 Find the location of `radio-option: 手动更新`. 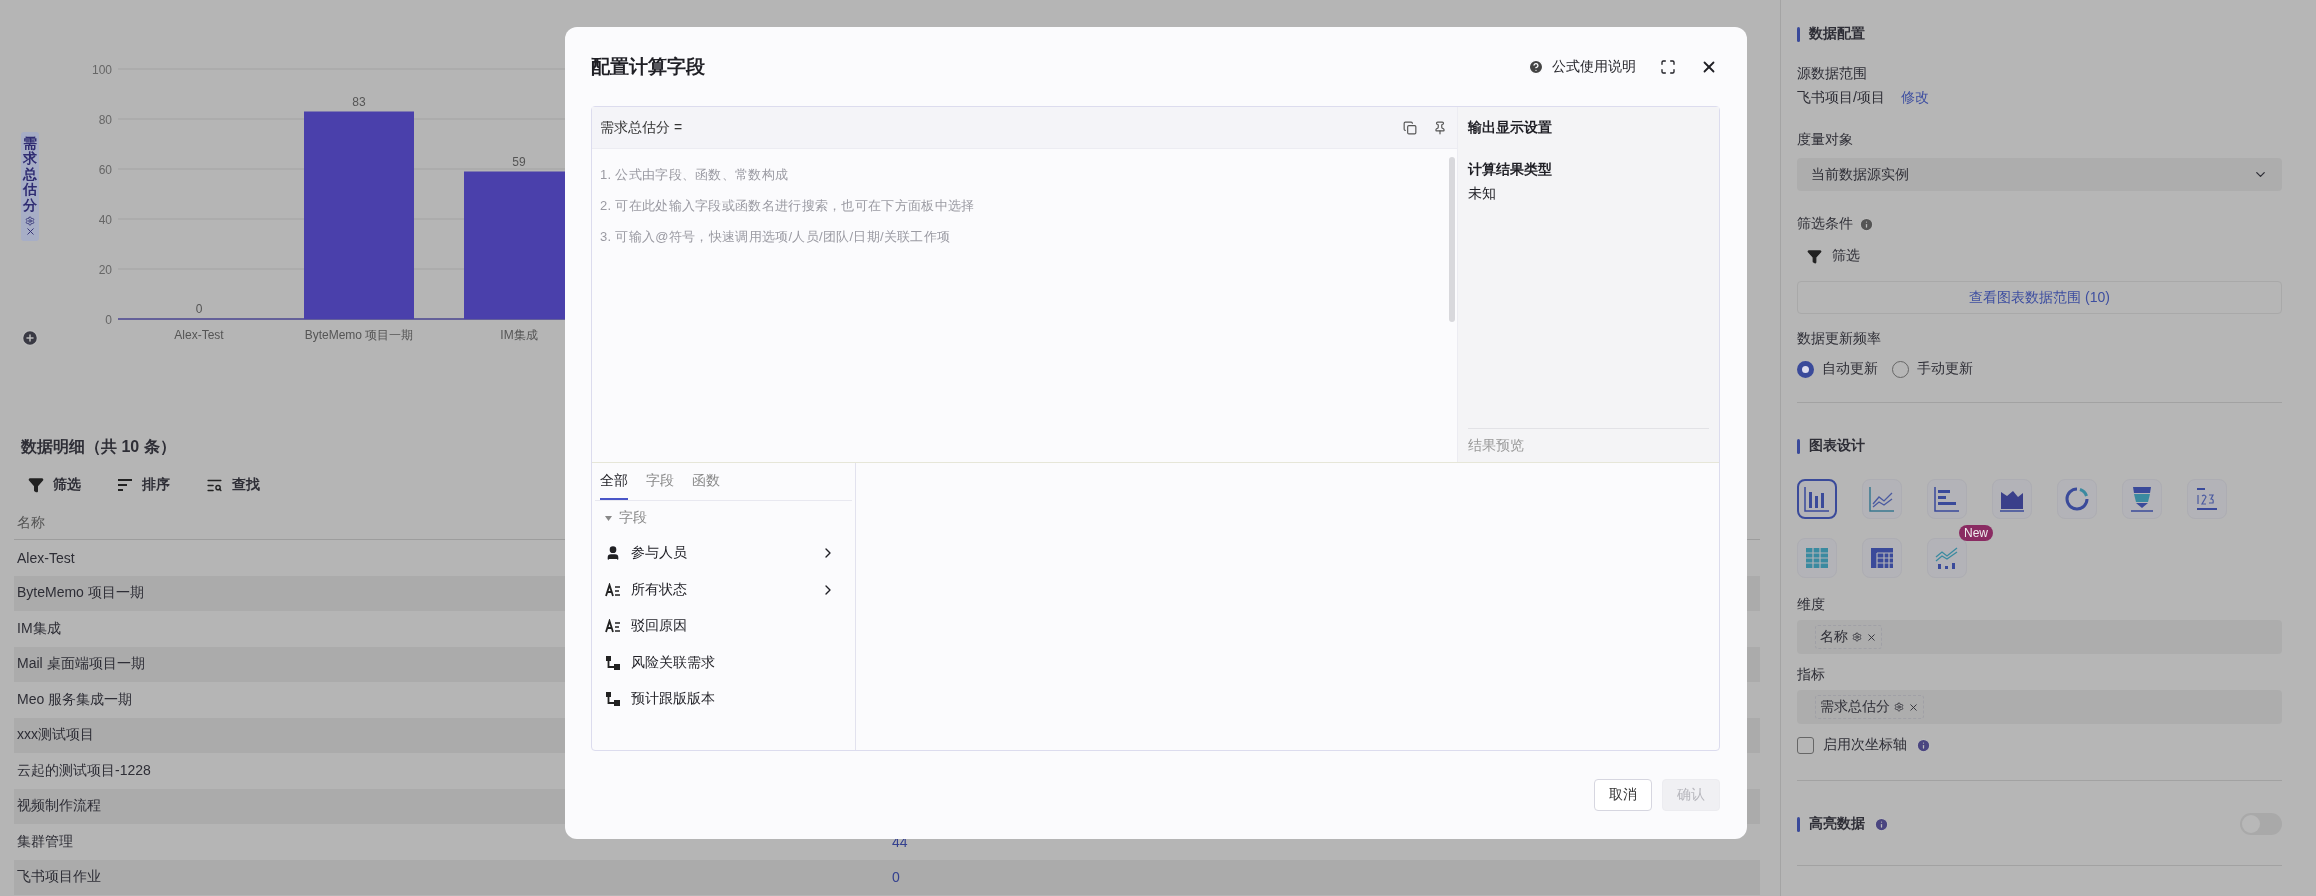

radio-option: 手动更新 is located at coordinates (1932, 369).